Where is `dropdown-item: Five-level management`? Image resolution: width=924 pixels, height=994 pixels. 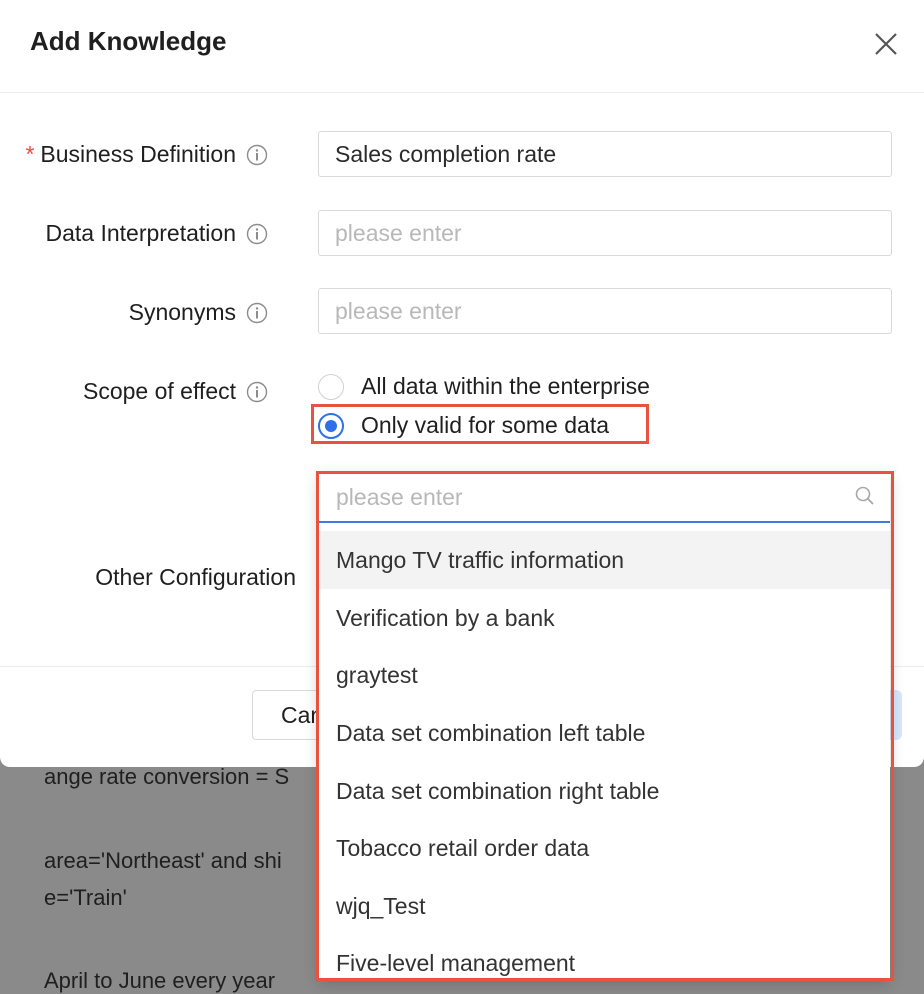
dropdown-item: Five-level management is located at coordinates (604, 957).